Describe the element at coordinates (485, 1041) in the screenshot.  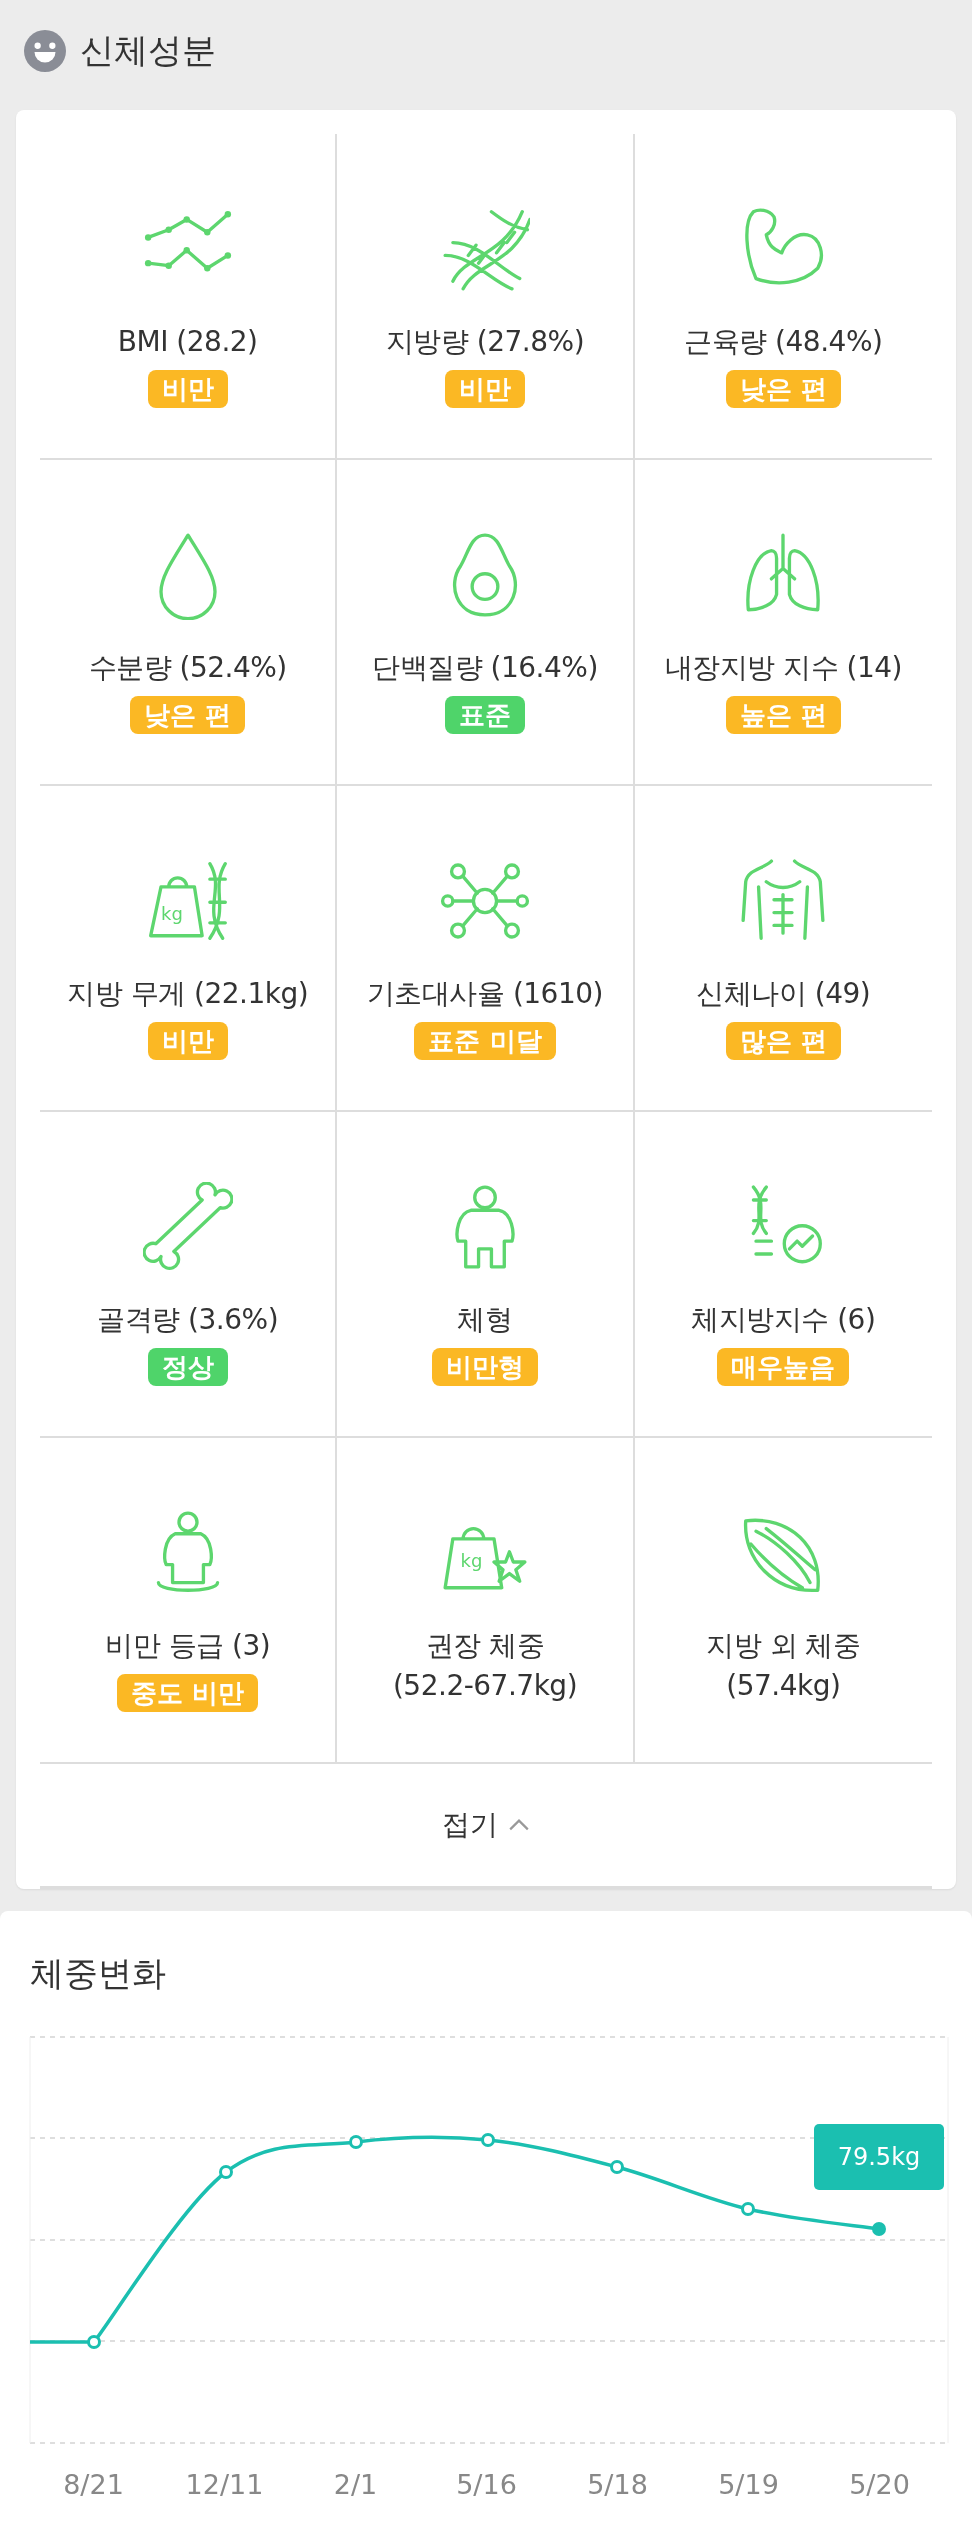
I see `status-badge: 표준 미달` at that location.